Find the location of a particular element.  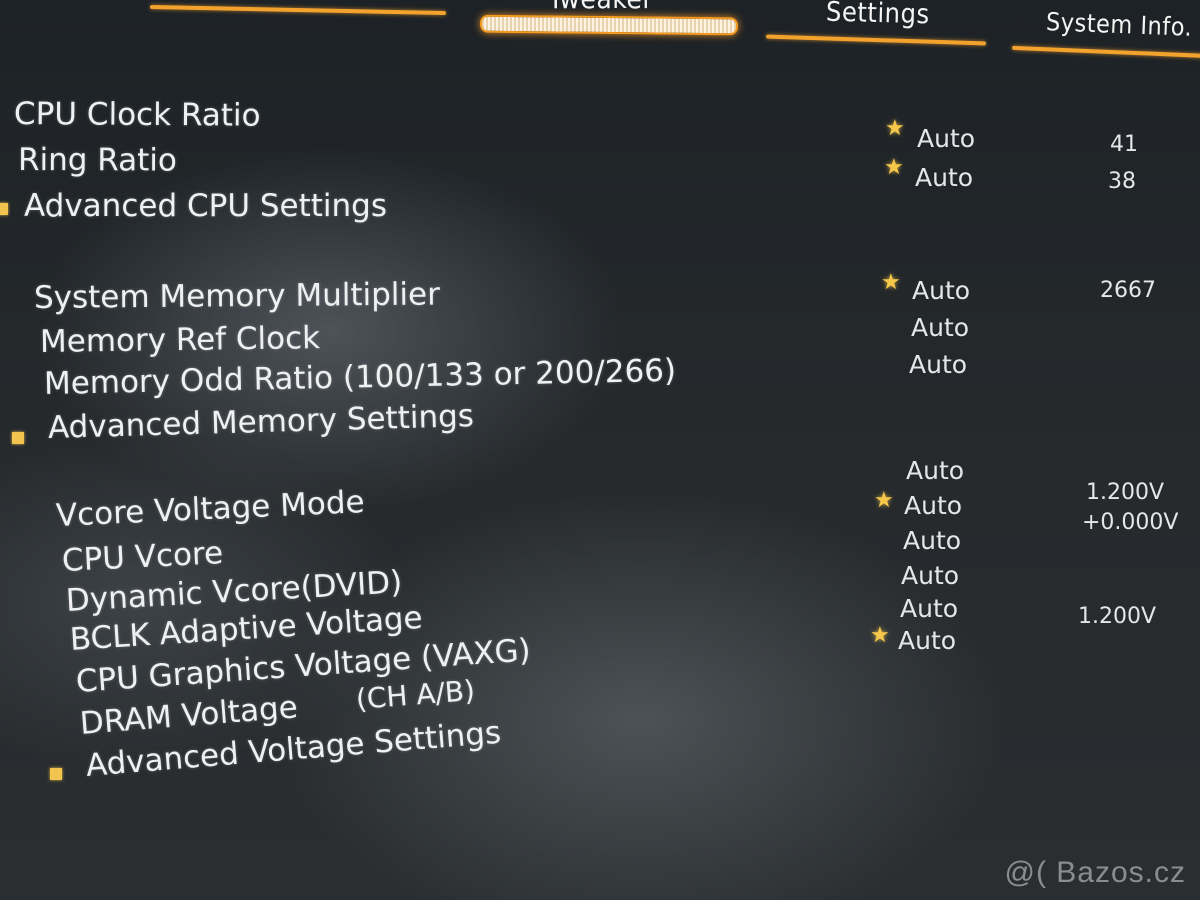

system-memory-multiplier-current: 2667 is located at coordinates (1128, 290).